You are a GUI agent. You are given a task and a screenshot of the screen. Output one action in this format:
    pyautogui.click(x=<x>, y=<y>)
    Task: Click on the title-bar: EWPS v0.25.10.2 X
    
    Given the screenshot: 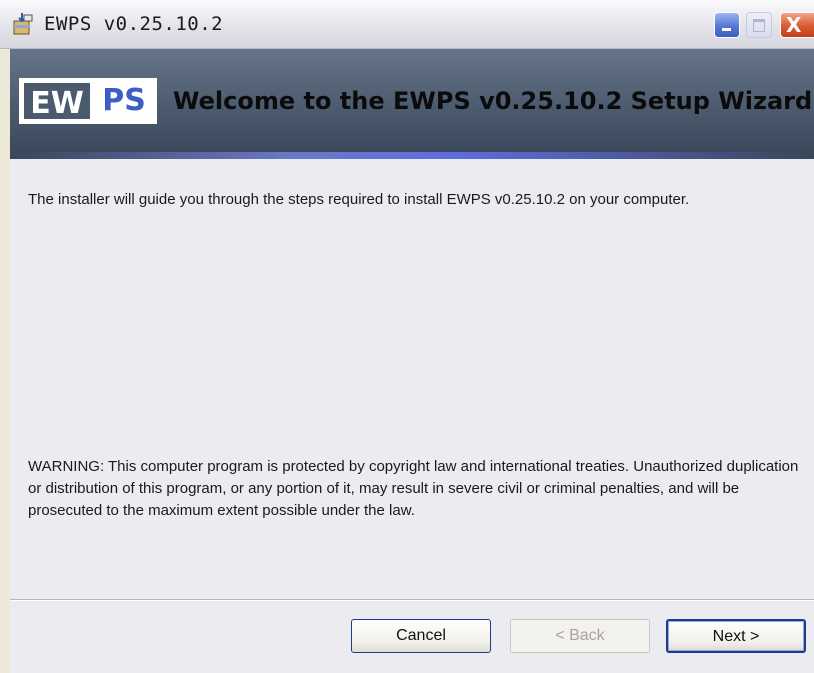 What is the action you would take?
    pyautogui.click(x=407, y=24)
    